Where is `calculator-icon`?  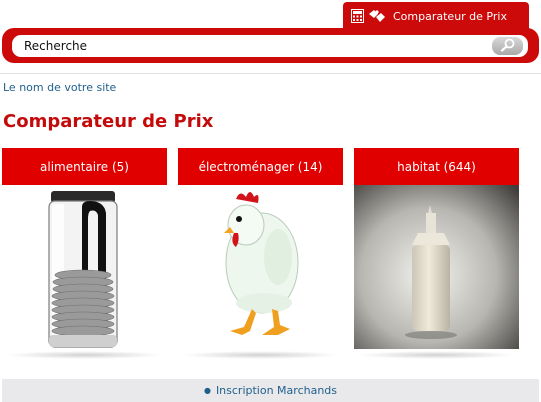 calculator-icon is located at coordinates (357, 16).